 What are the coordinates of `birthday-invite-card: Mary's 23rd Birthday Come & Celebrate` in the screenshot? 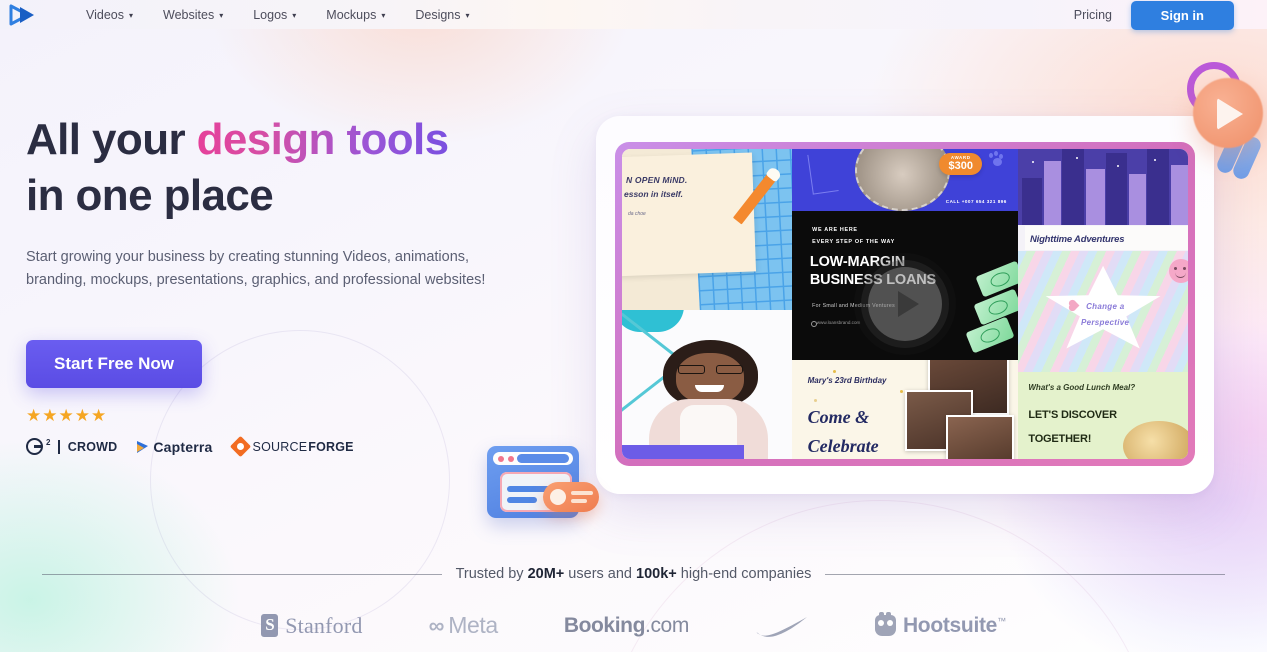 It's located at (905, 409).